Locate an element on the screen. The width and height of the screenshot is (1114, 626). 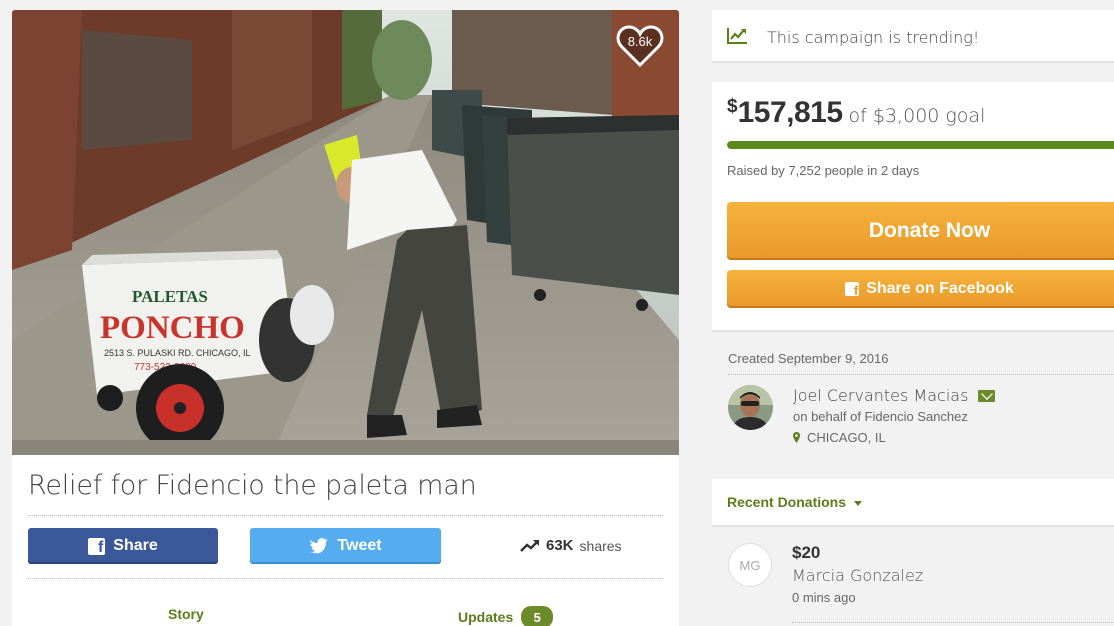
tweet-button: Tweet is located at coordinates (345, 546).